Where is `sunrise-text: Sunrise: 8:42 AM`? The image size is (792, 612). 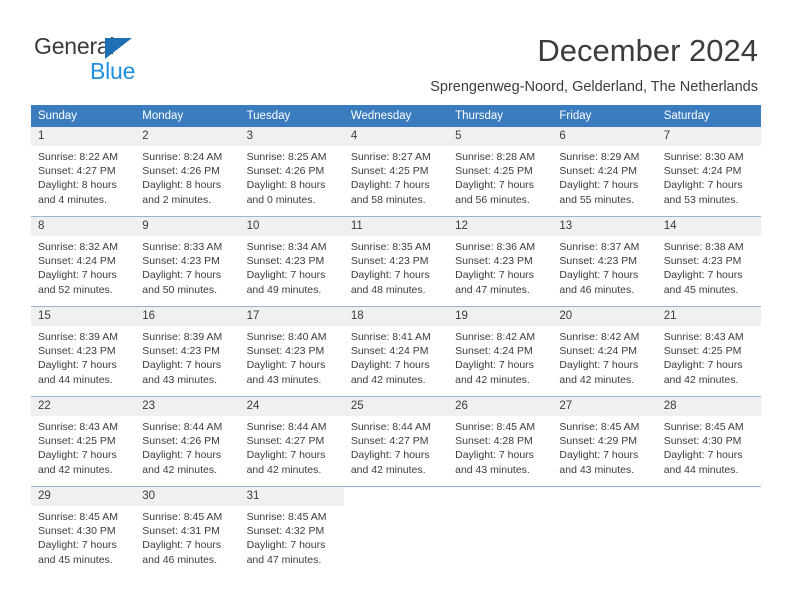
sunrise-text: Sunrise: 8:42 AM is located at coordinates (495, 337).